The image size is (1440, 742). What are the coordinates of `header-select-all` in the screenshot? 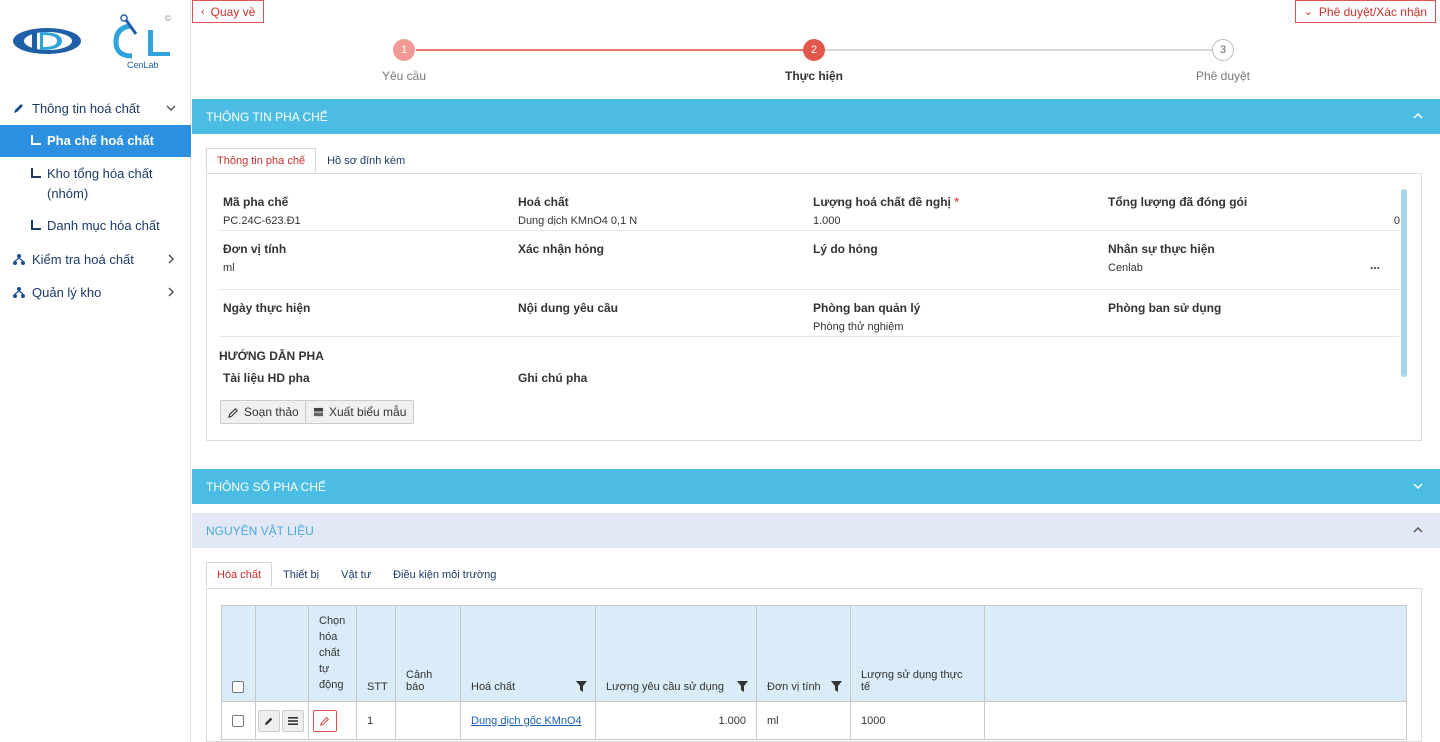 It's located at (239, 653).